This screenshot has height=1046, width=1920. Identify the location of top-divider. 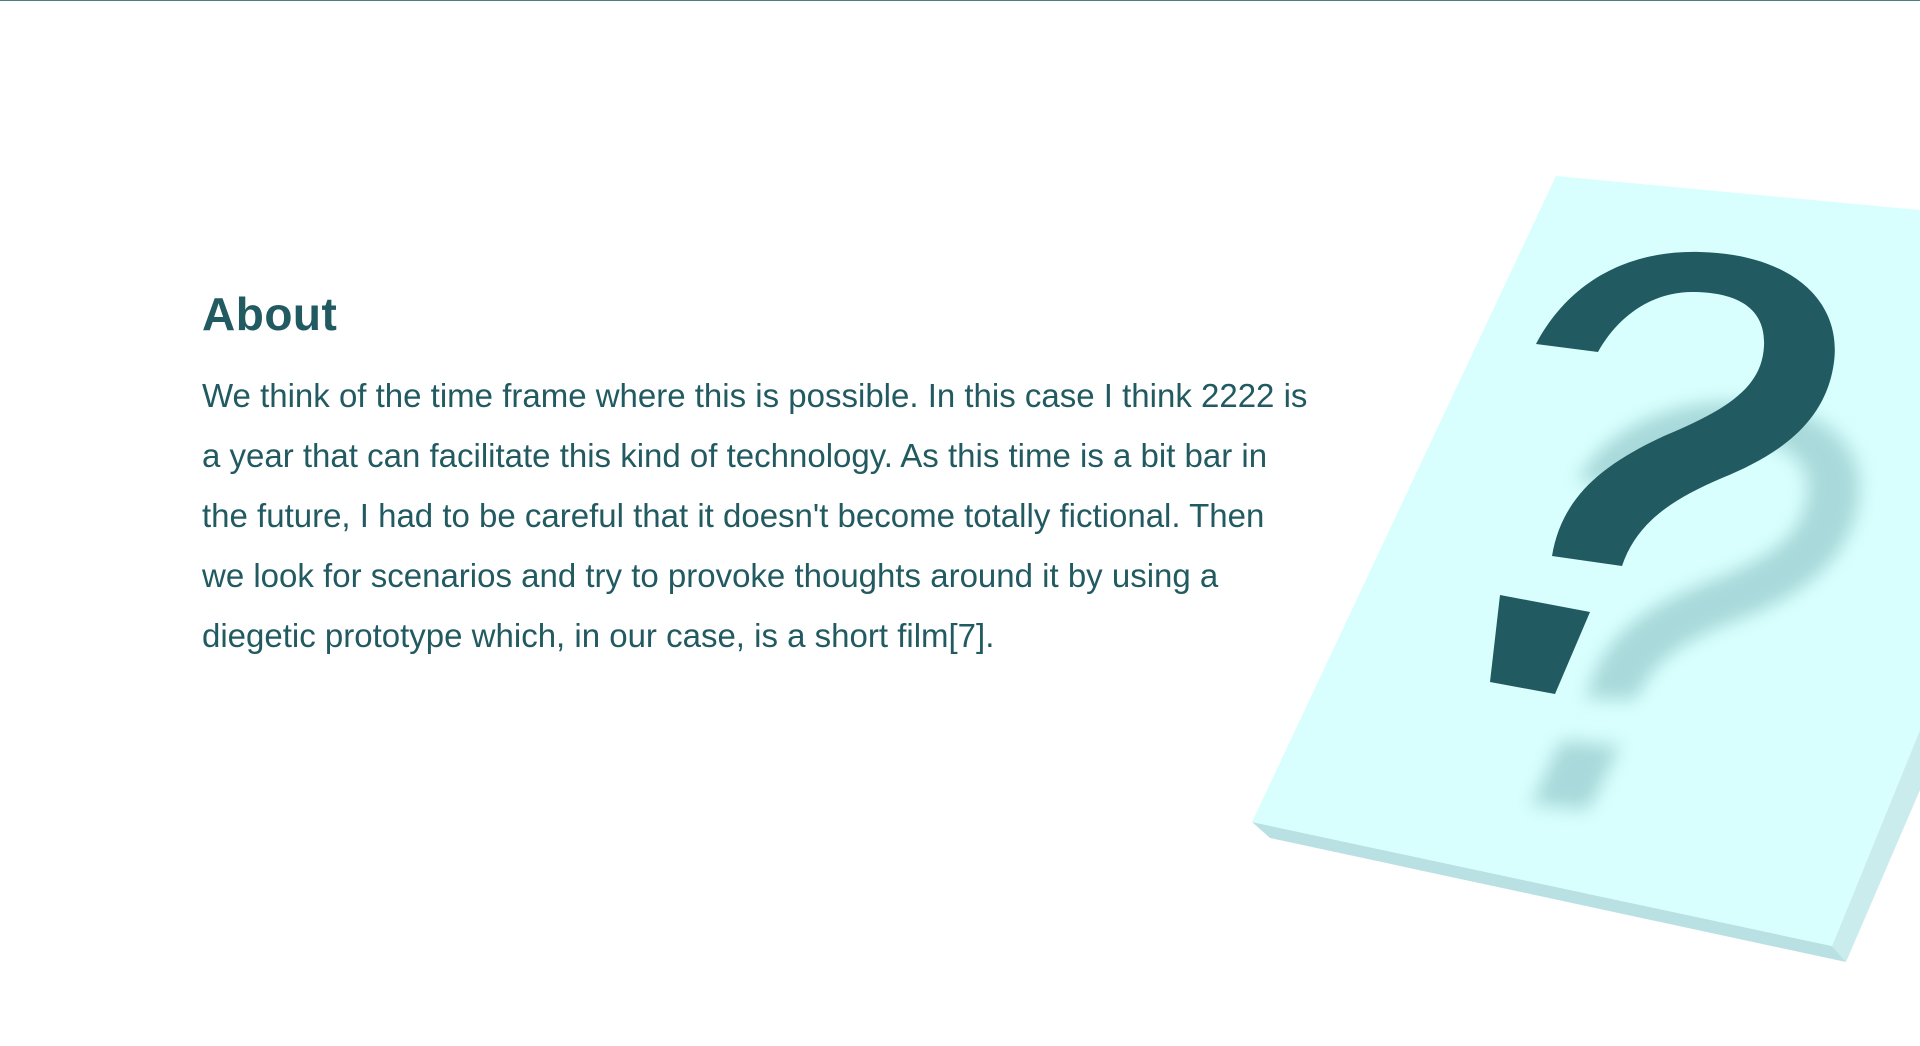
(960, 0).